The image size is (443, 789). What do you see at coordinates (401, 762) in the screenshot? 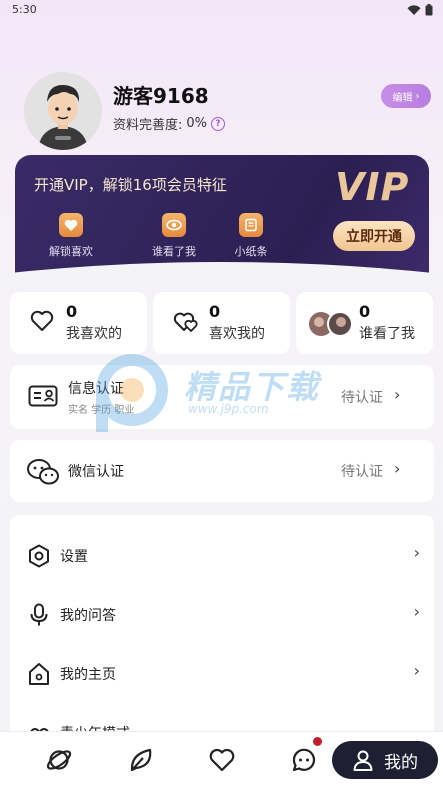
I see `nav-tab-mine-label: 我的` at bounding box center [401, 762].